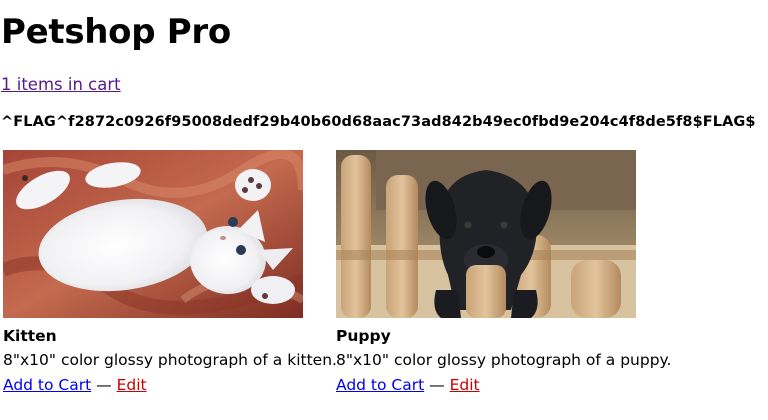 This screenshot has width=768, height=420. I want to click on product-name: Puppy, so click(363, 336).